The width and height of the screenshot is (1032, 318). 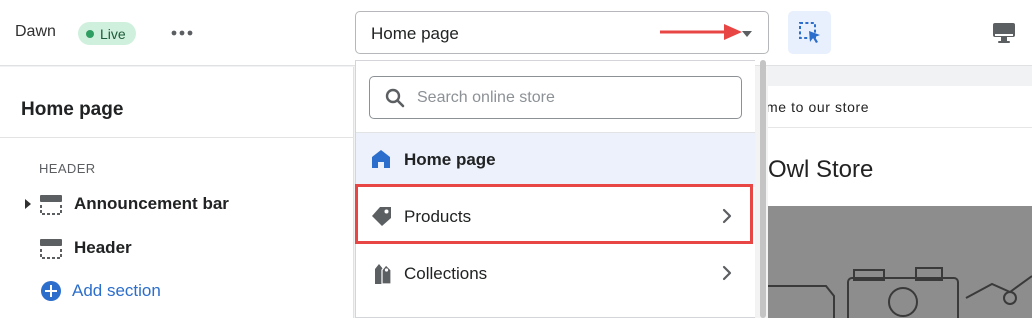 I want to click on annotation-arrow-icon, so click(x=701, y=32).